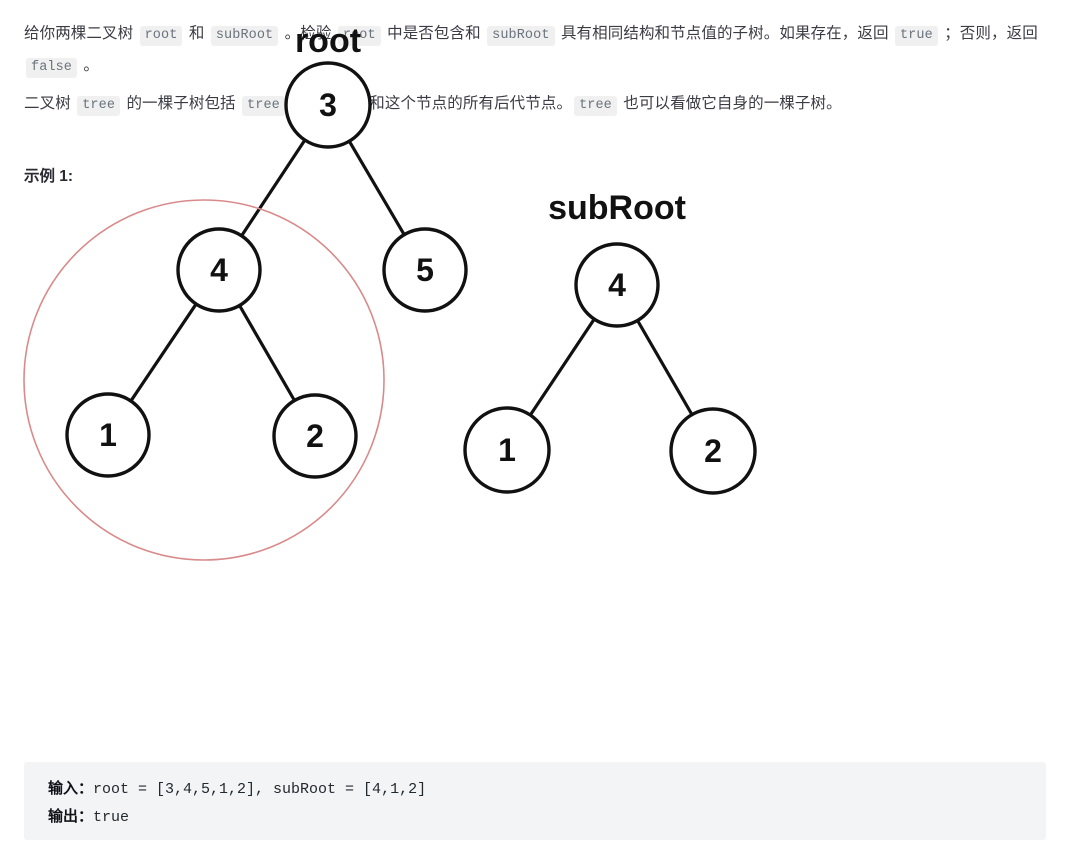 The width and height of the screenshot is (1070, 854). I want to click on tree-node-subroot-2: 2, so click(713, 451).